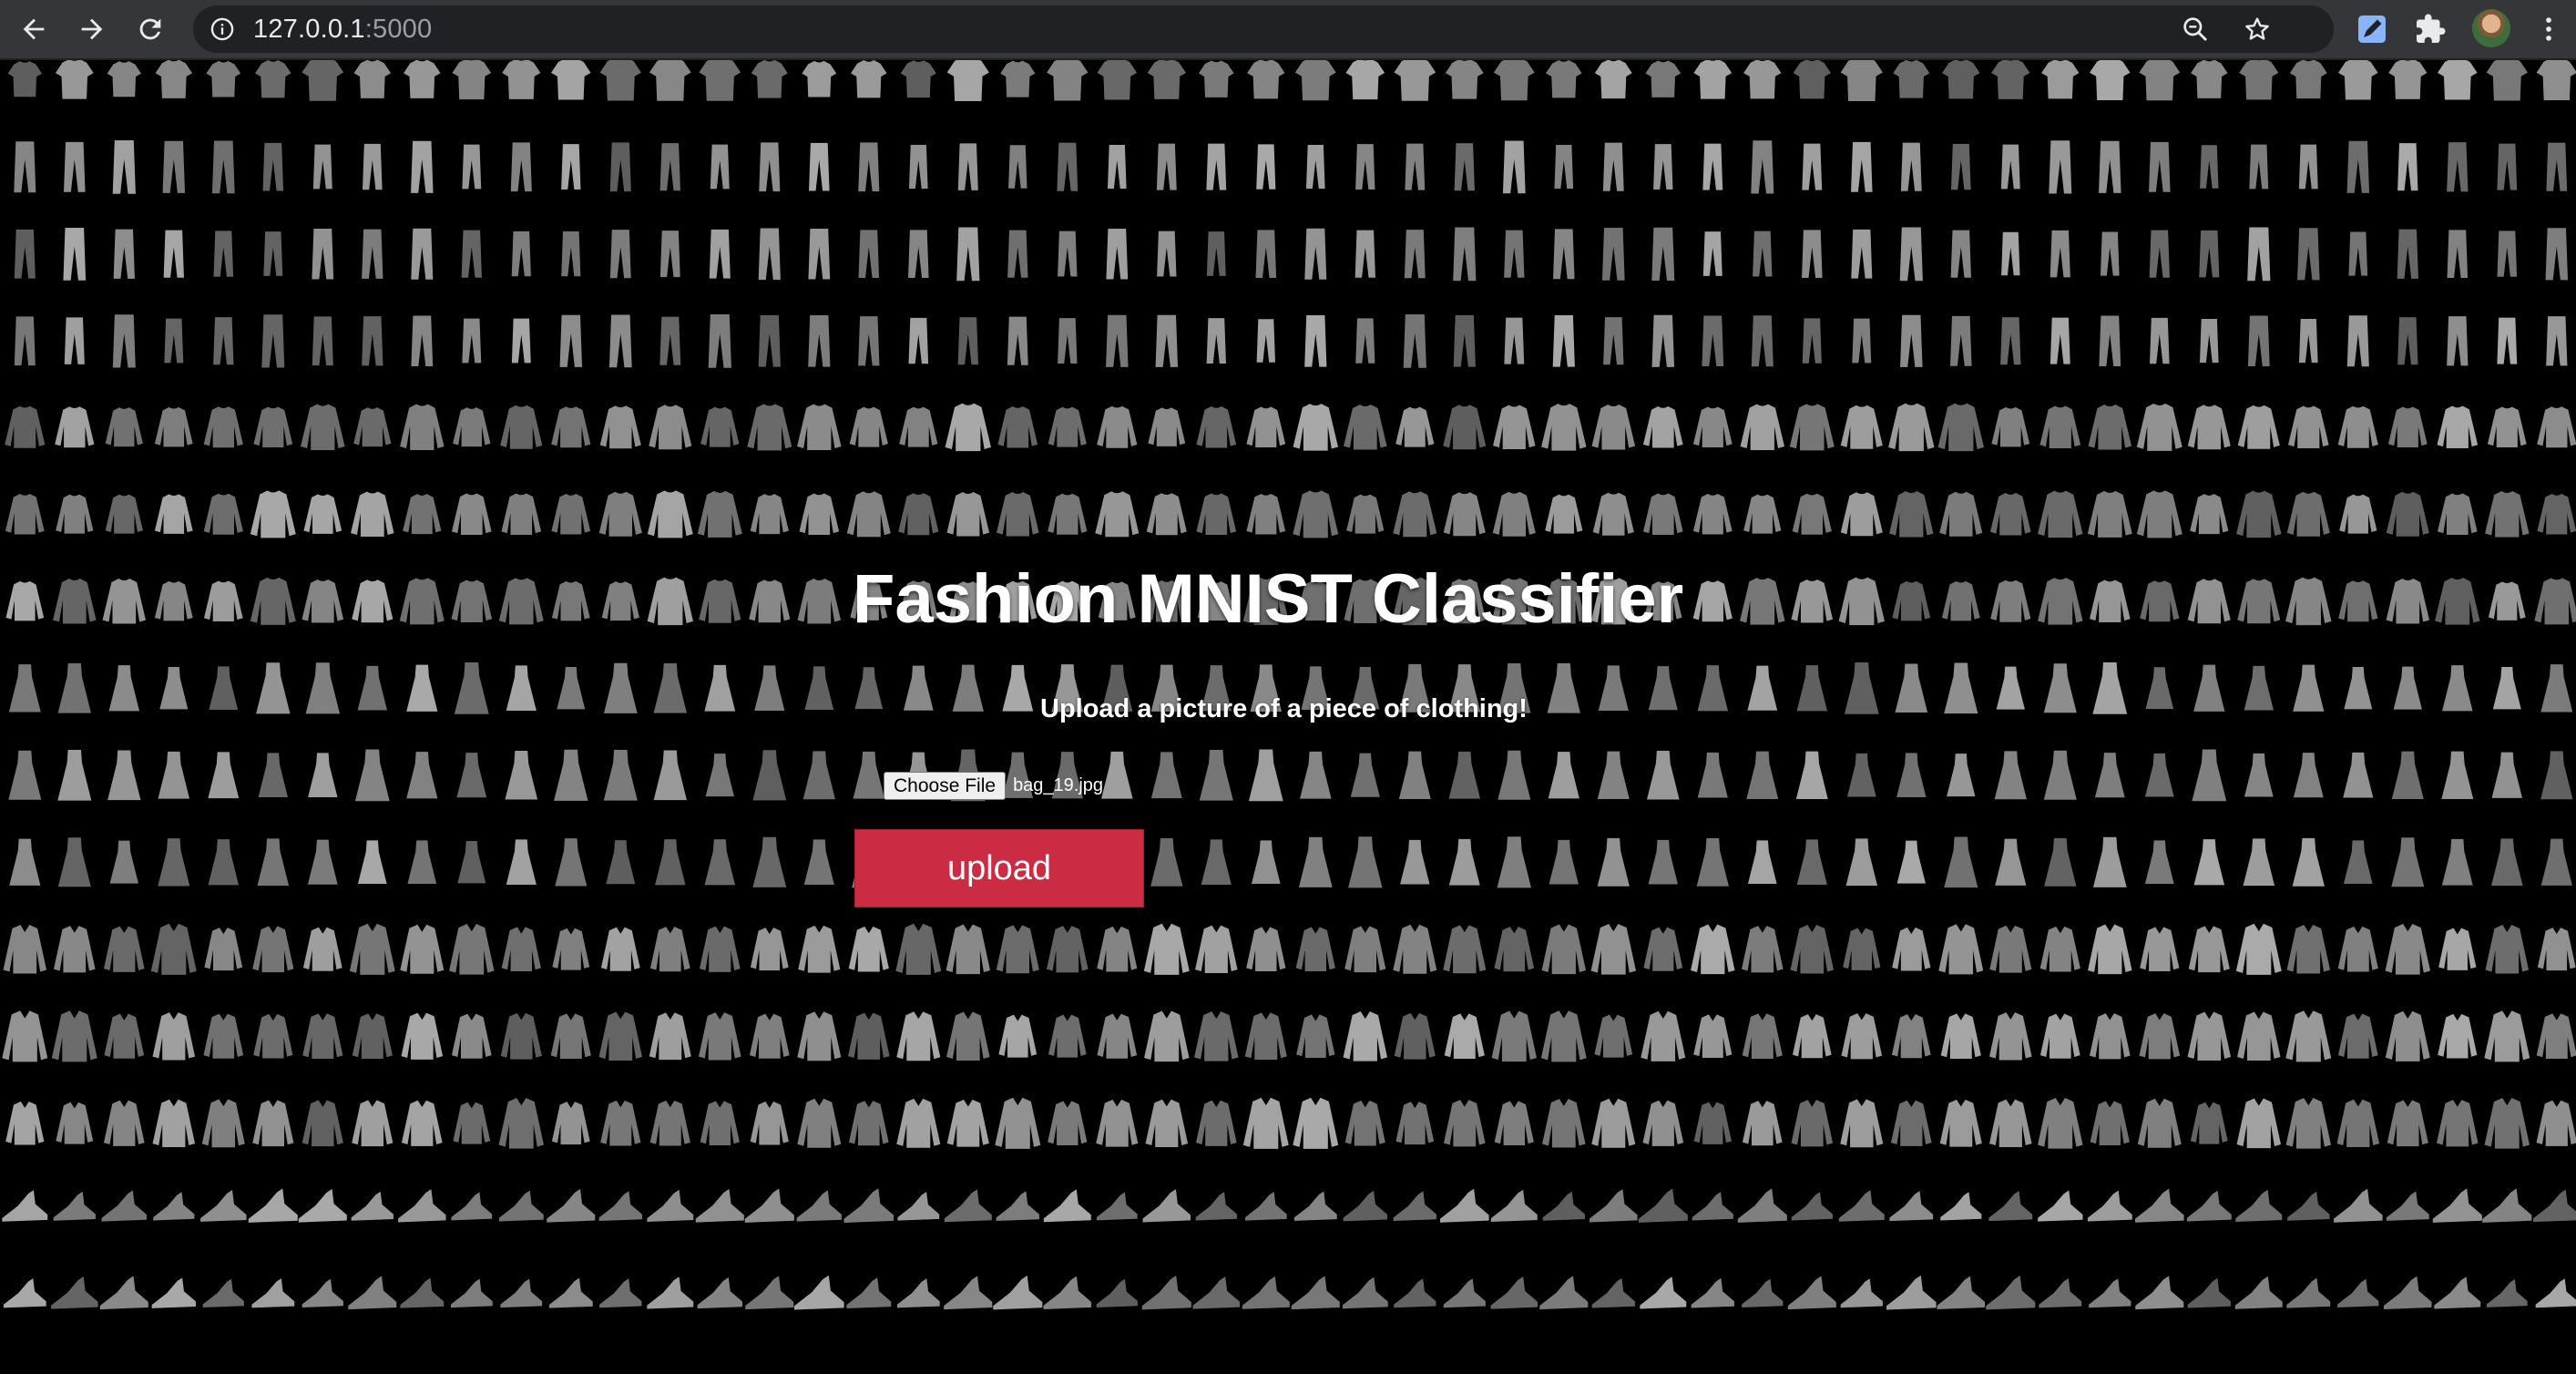 The width and height of the screenshot is (2576, 1374). I want to click on file-input: Choose File bag_19.jpg, so click(993, 785).